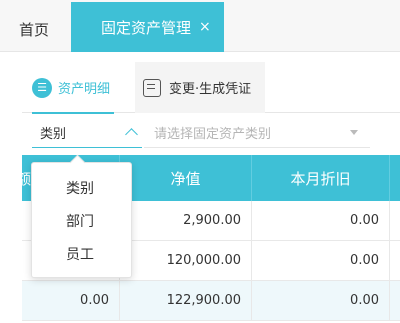 The width and height of the screenshot is (400, 323). I want to click on tab-asset-detail-label: 资产明细, so click(84, 89).